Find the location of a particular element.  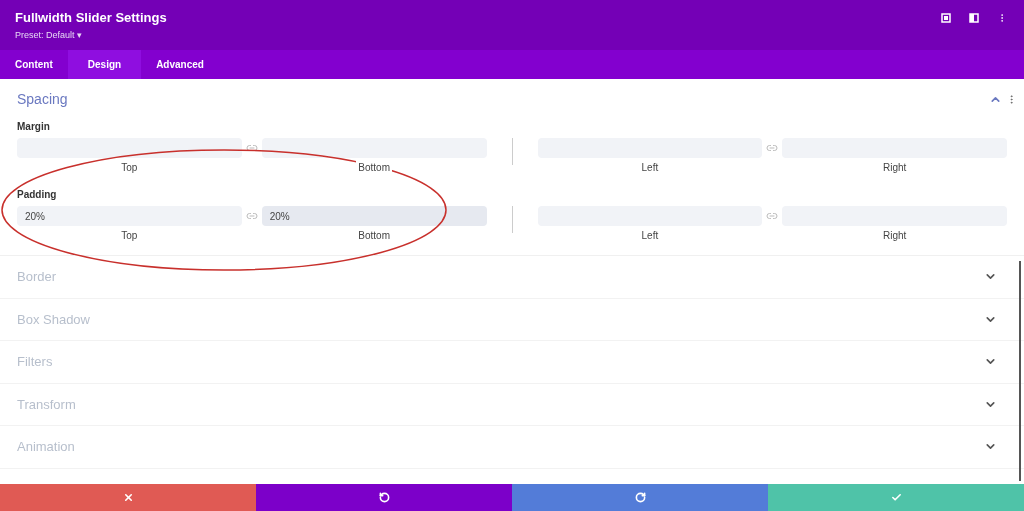

field-caption: Bottom is located at coordinates (374, 167).